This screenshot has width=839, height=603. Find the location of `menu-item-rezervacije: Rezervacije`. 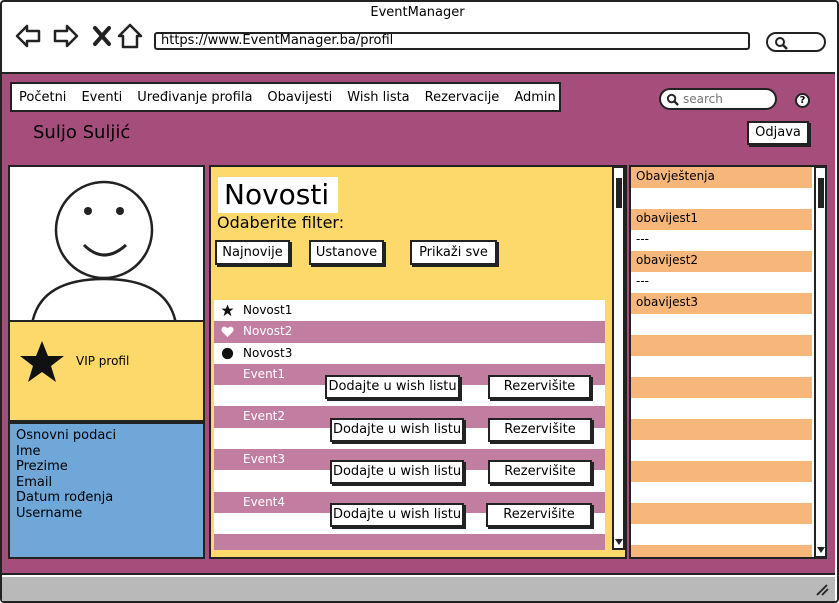

menu-item-rezervacije: Rezervacije is located at coordinates (462, 97).